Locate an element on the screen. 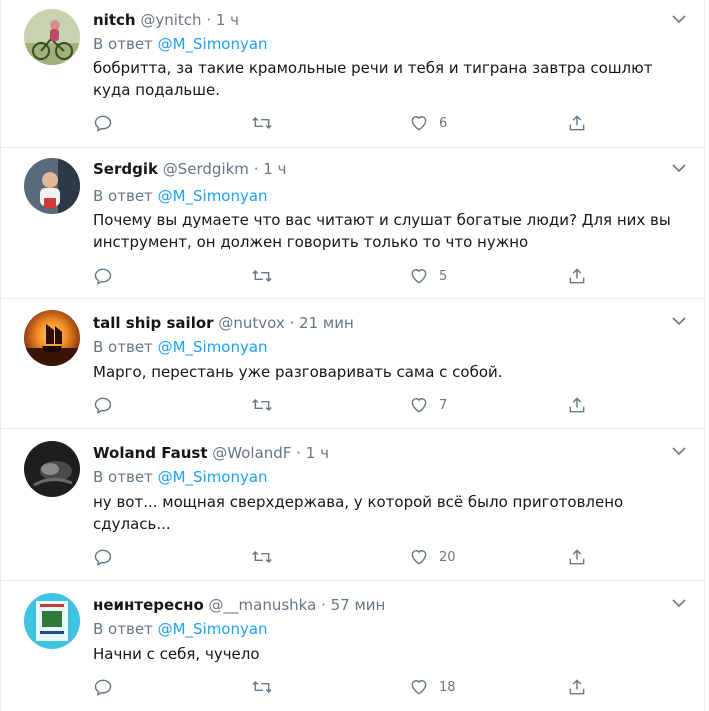  tweet-header: Serdgik @Serdgikm · 1 ч is located at coordinates (189, 169).